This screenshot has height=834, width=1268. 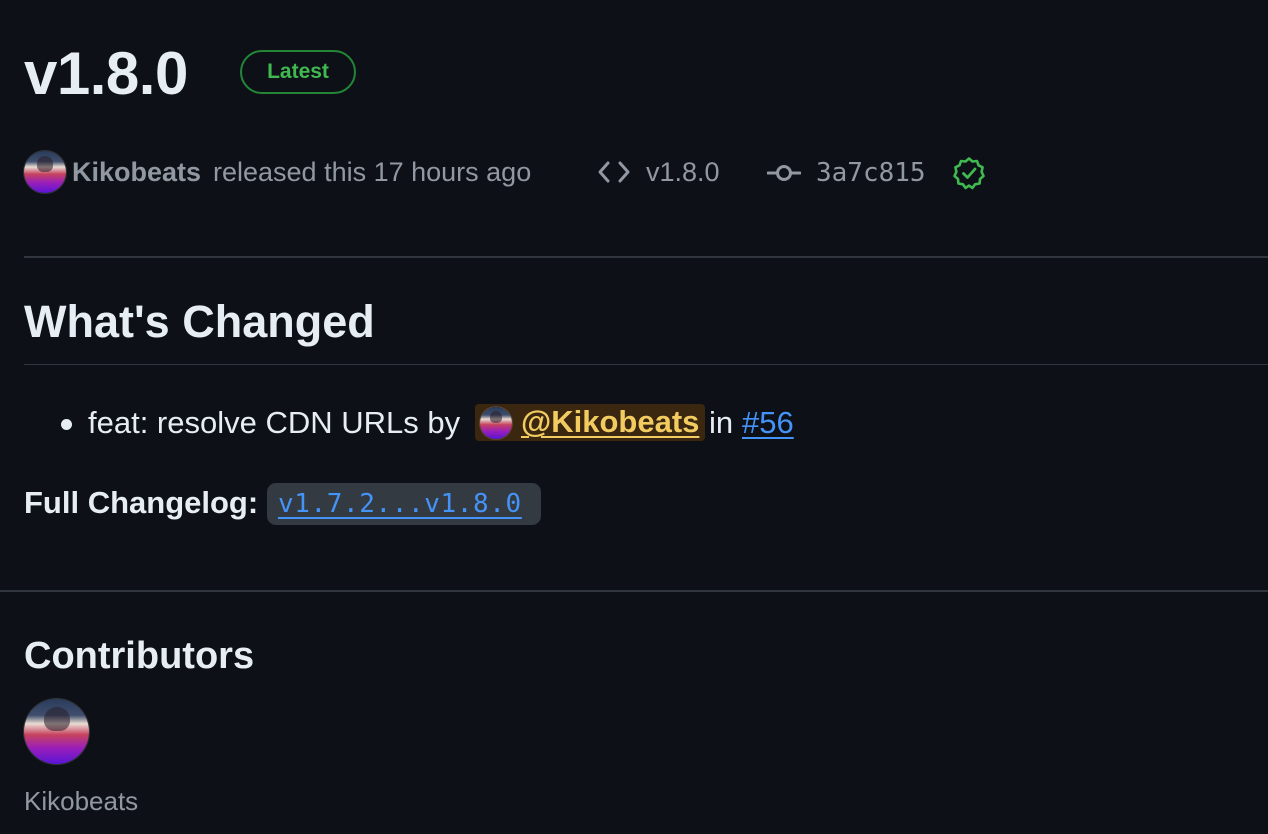 I want to click on release-title: v1.8.0, so click(x=106, y=74).